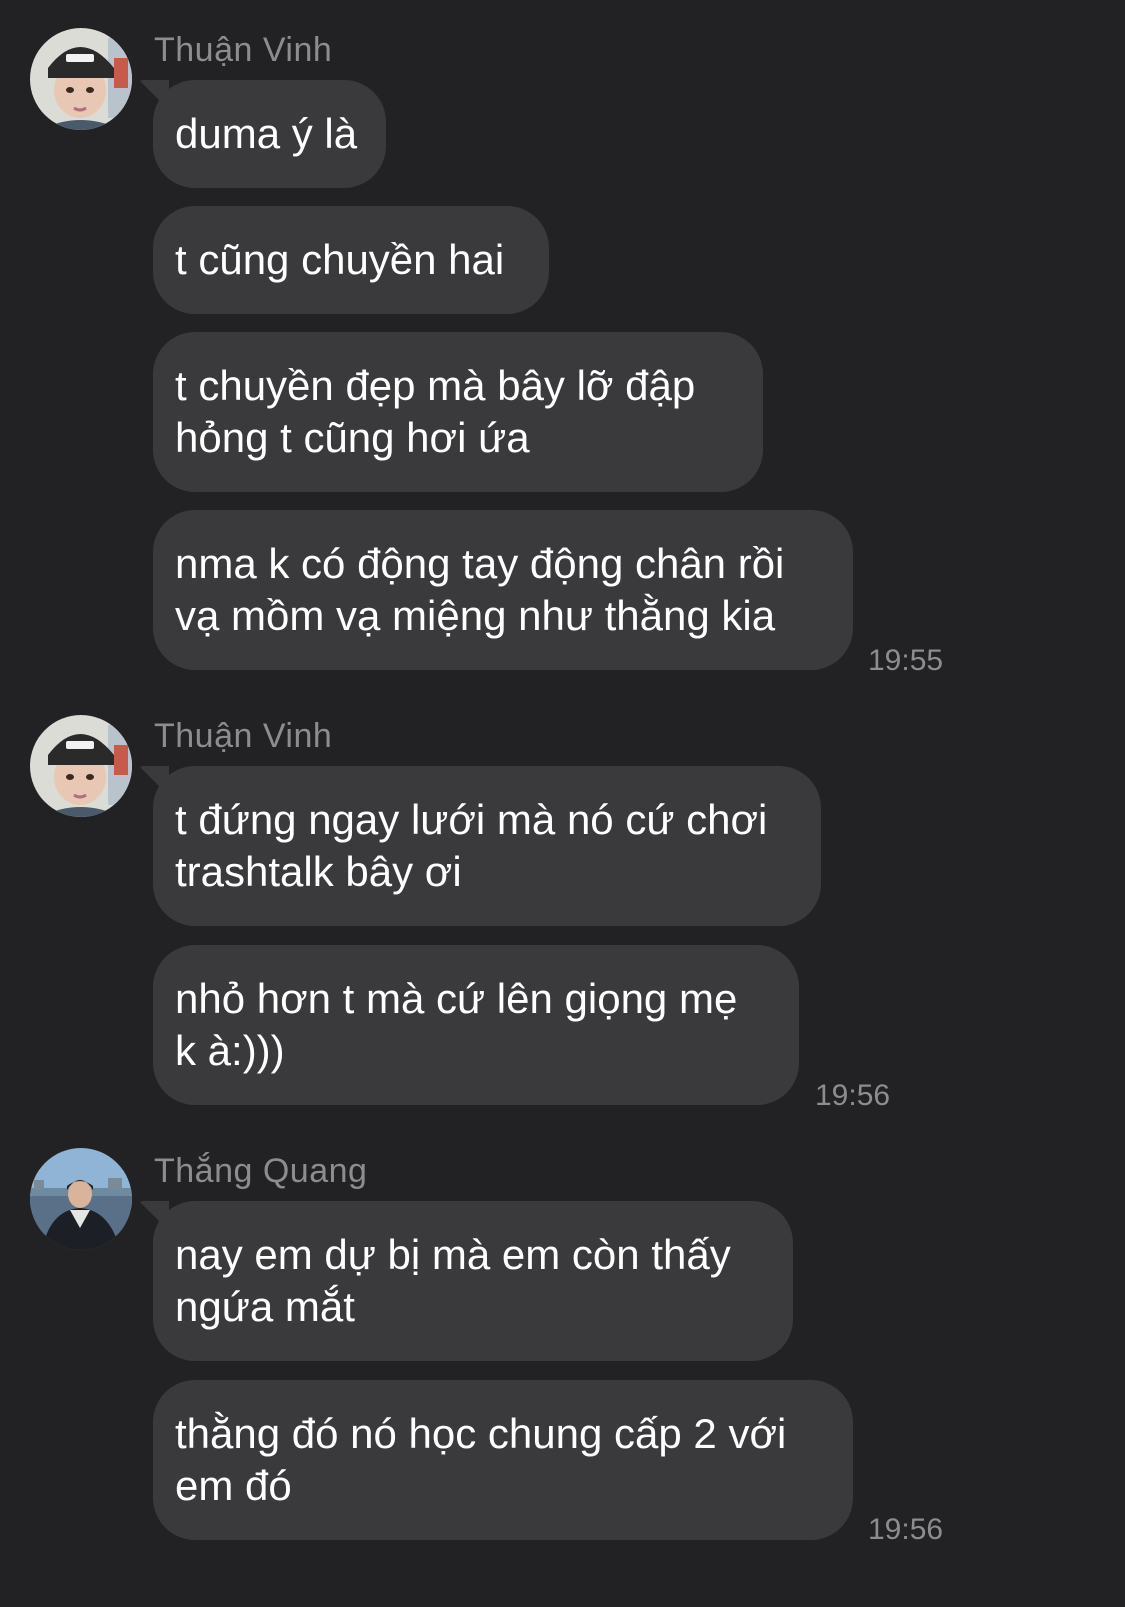 The image size is (1125, 1607). What do you see at coordinates (261, 1171) in the screenshot?
I see `sender-name: Thắng Quang` at bounding box center [261, 1171].